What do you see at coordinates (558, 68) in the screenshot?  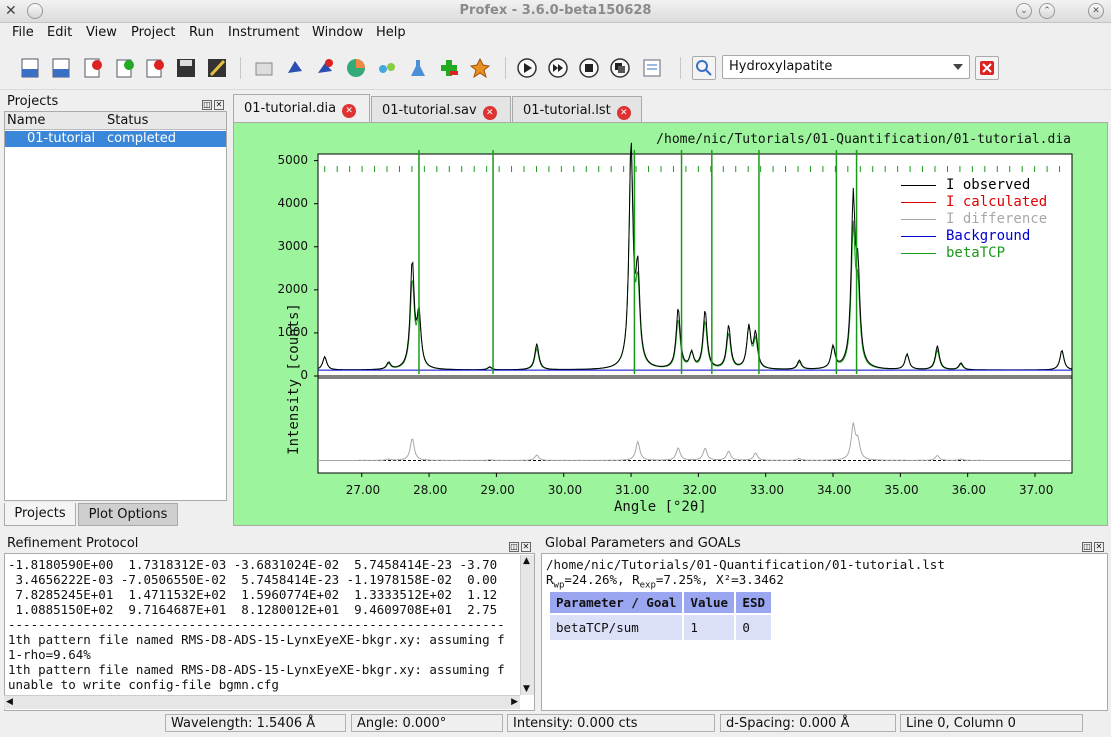 I see `run-all-icon` at bounding box center [558, 68].